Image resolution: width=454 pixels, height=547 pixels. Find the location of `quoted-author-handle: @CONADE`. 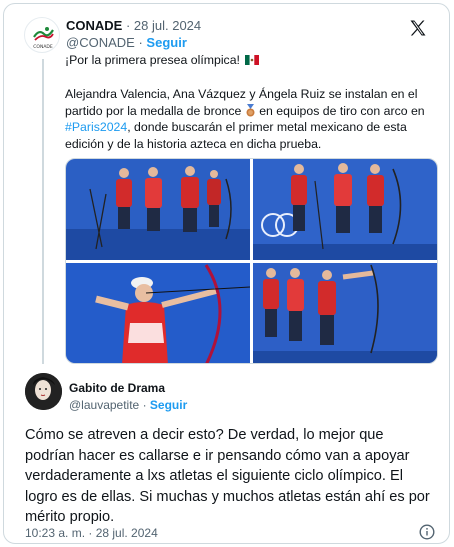

quoted-author-handle: @CONADE is located at coordinates (100, 42).